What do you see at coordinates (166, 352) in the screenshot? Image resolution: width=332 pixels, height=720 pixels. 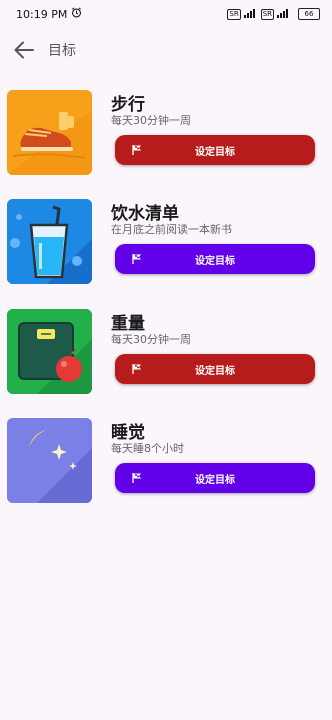 I see `goal-item-weight: 重量 每天30分钟一周 设定目标` at bounding box center [166, 352].